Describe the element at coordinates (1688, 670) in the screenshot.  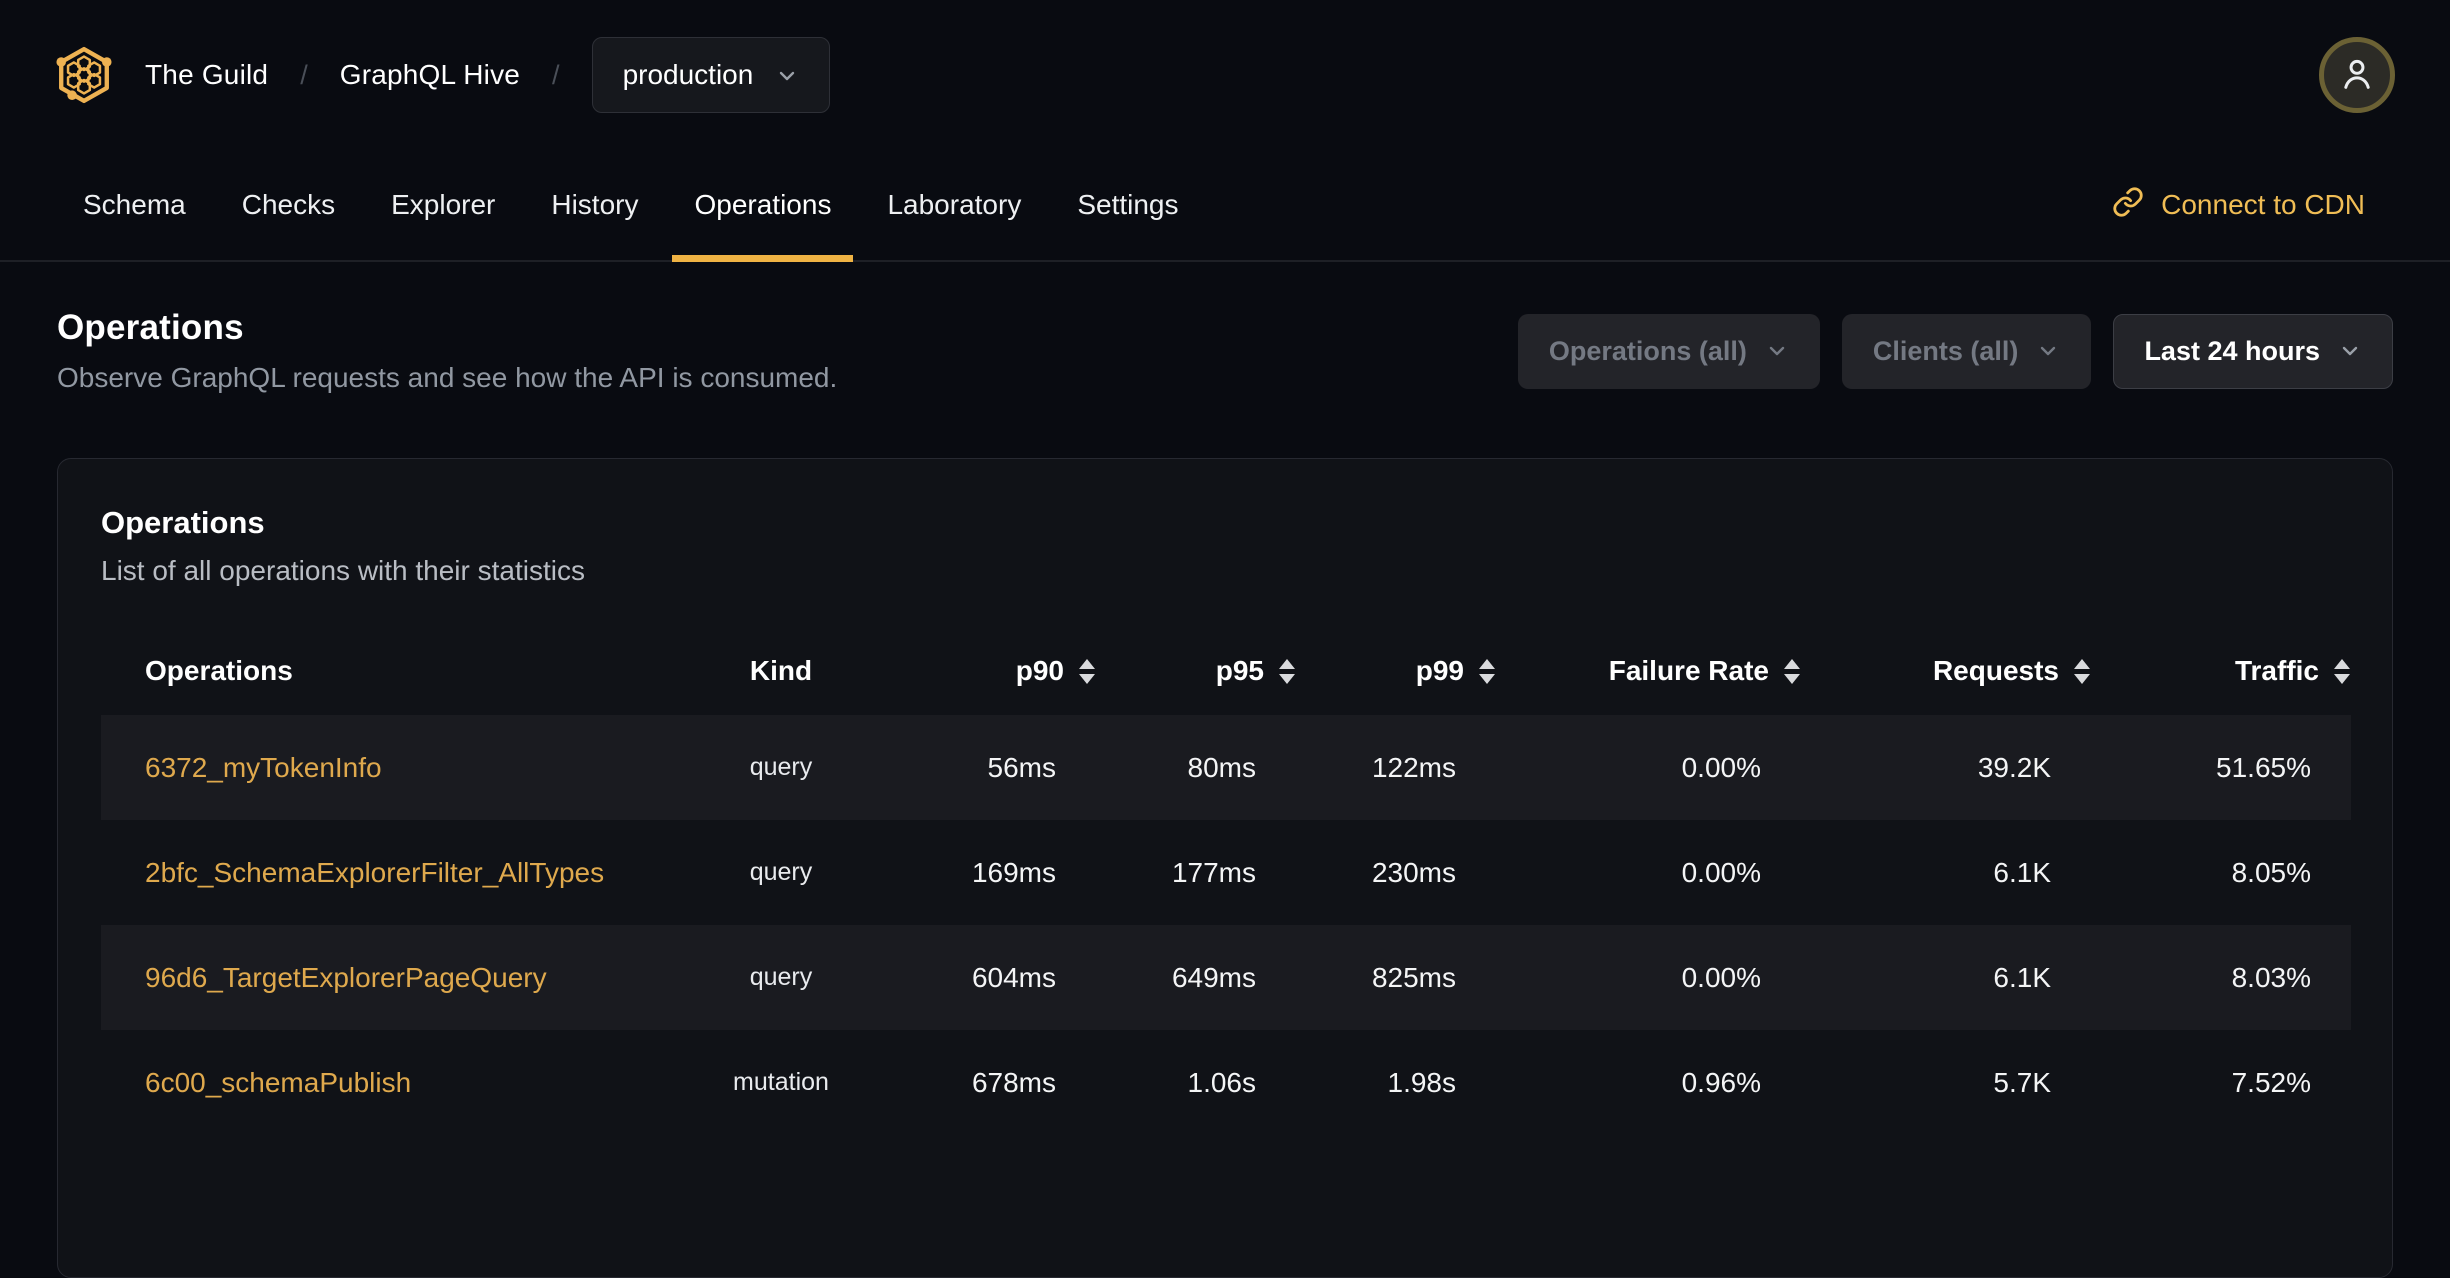
I see `column-label: Failure Rate` at that location.